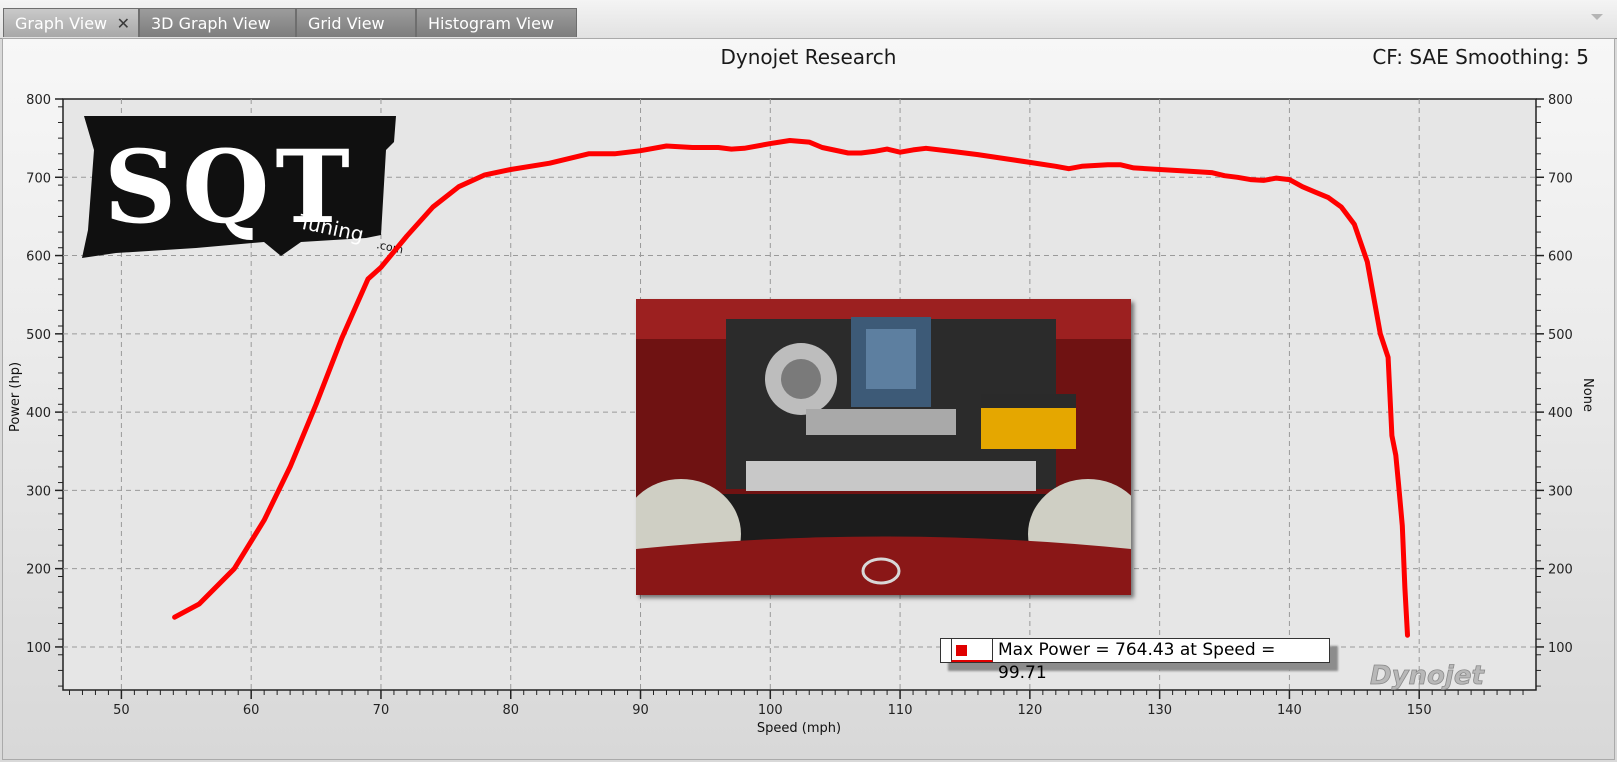 This screenshot has width=1617, height=762. Describe the element at coordinates (510, 710) in the screenshot. I see `x-tick-label: 80` at that location.